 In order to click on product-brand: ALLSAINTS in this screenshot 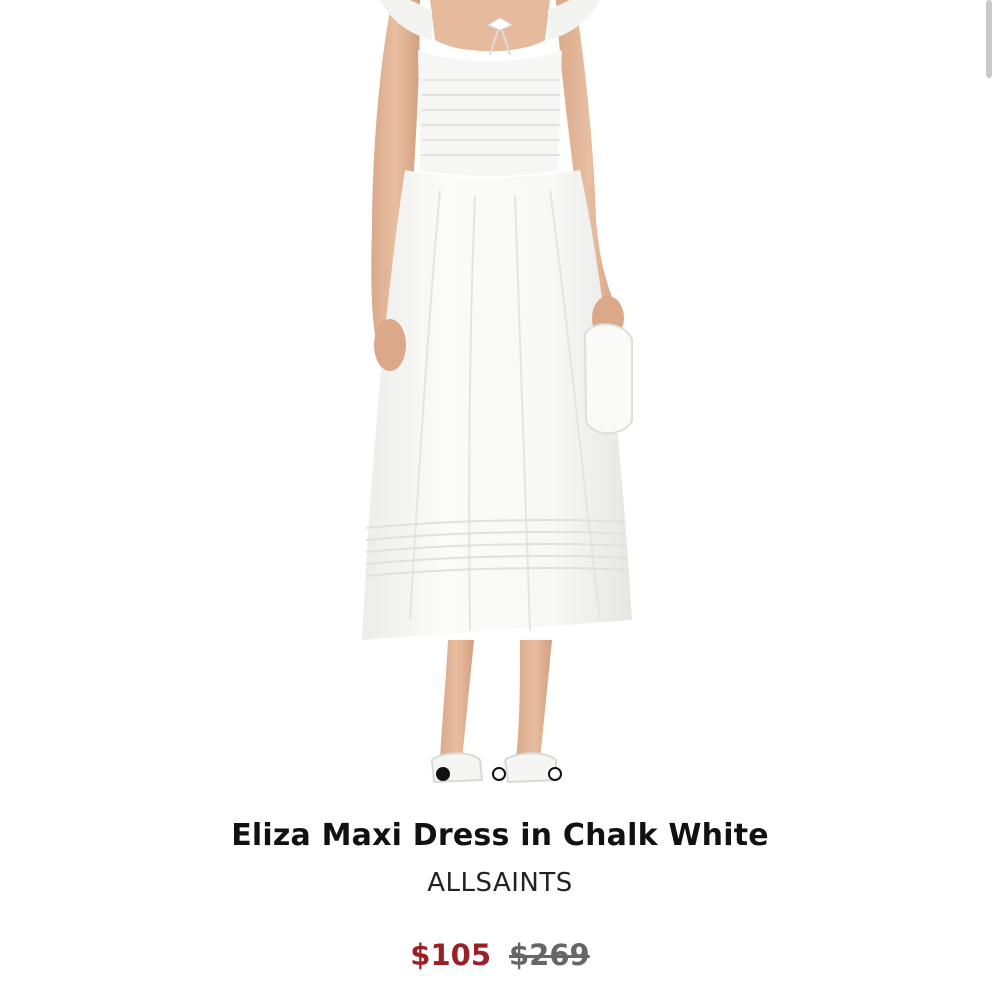, I will do `click(500, 883)`.